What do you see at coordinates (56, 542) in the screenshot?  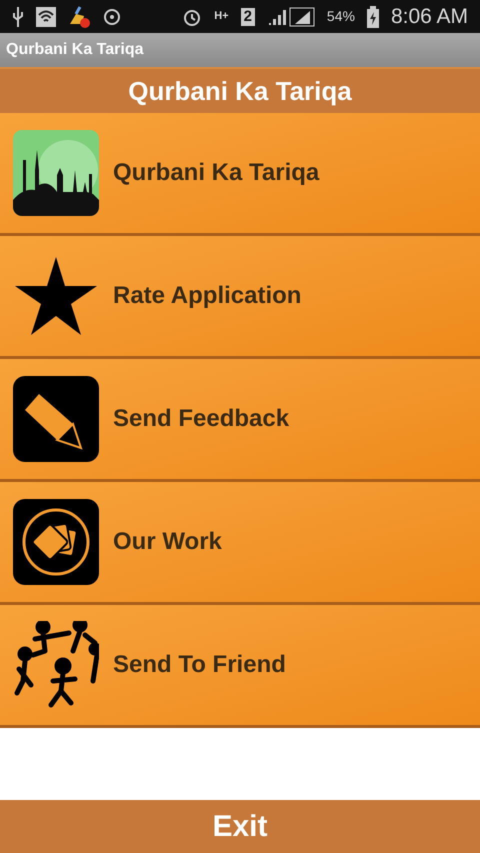 I see `cards-icon` at bounding box center [56, 542].